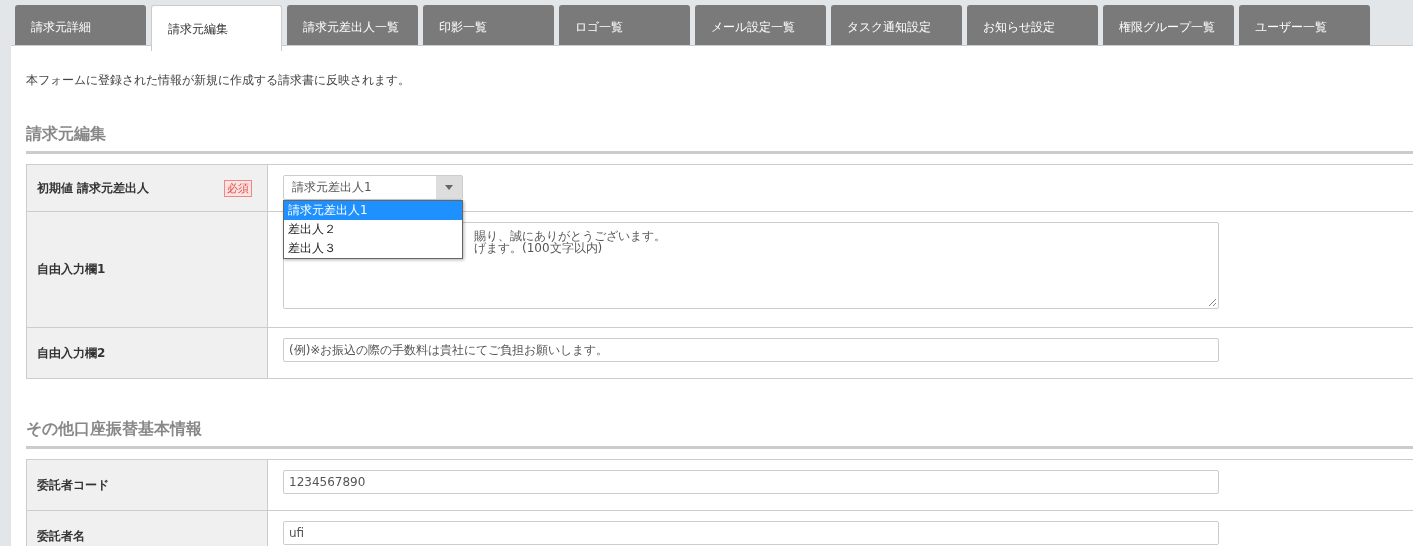 The width and height of the screenshot is (1413, 546). What do you see at coordinates (751, 482) in the screenshot?
I see `input-field: 1234567890` at bounding box center [751, 482].